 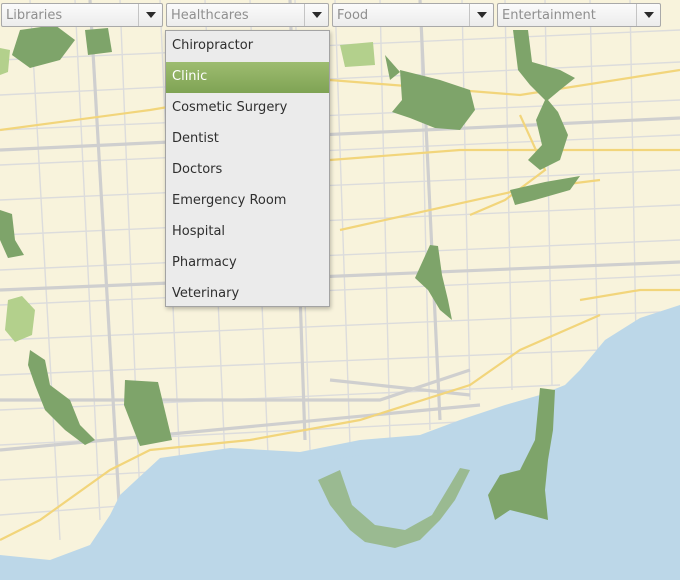 I want to click on option-pharmacy: Pharmacy, so click(x=247, y=263).